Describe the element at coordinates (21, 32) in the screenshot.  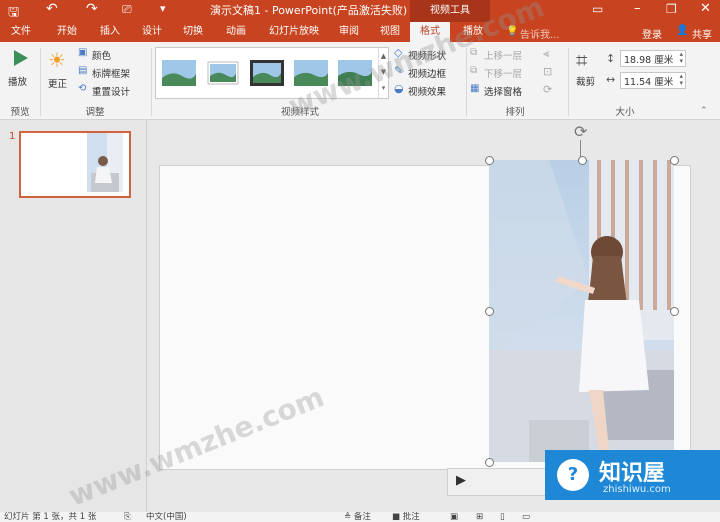
I see `tab-file: 文件` at that location.